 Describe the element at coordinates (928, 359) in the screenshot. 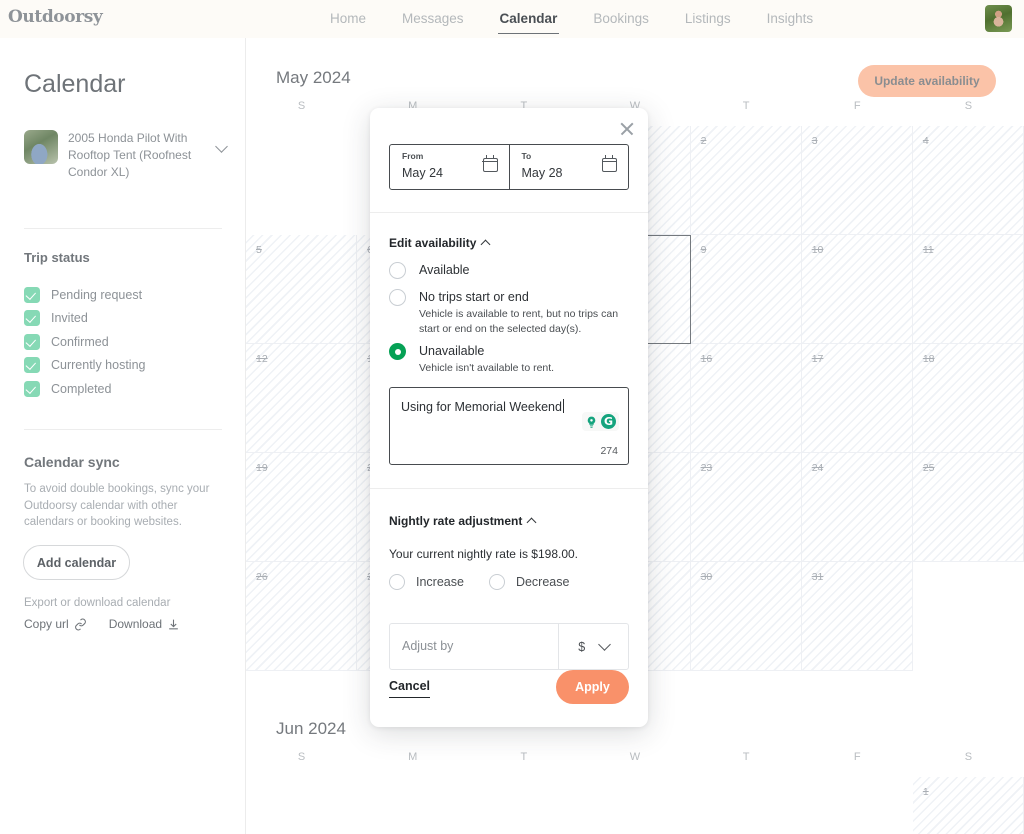

I see `day-number: 18` at that location.